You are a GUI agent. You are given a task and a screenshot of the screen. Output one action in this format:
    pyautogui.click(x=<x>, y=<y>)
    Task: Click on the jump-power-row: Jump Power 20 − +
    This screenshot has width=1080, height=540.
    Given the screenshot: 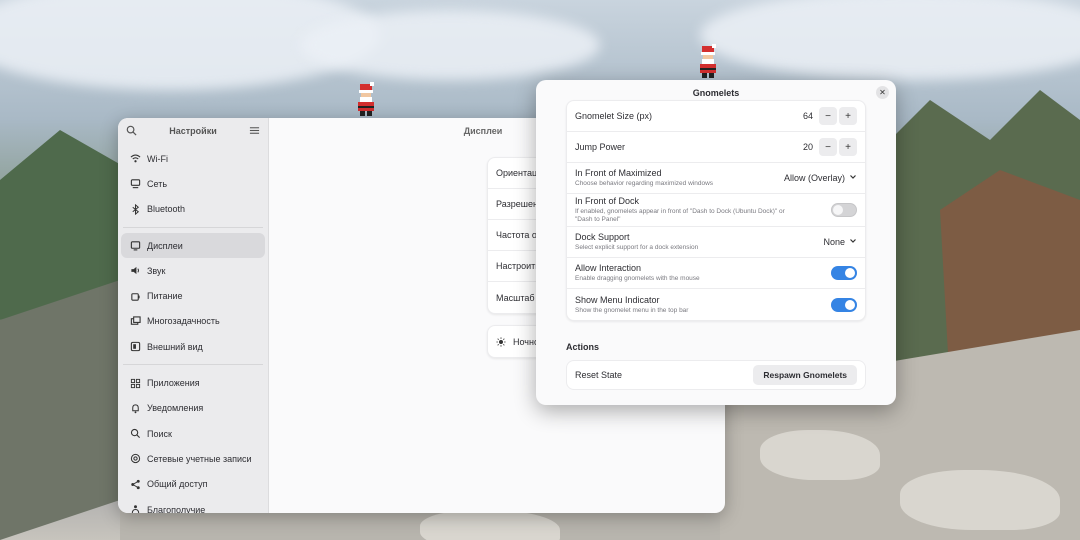 What is the action you would take?
    pyautogui.click(x=716, y=147)
    